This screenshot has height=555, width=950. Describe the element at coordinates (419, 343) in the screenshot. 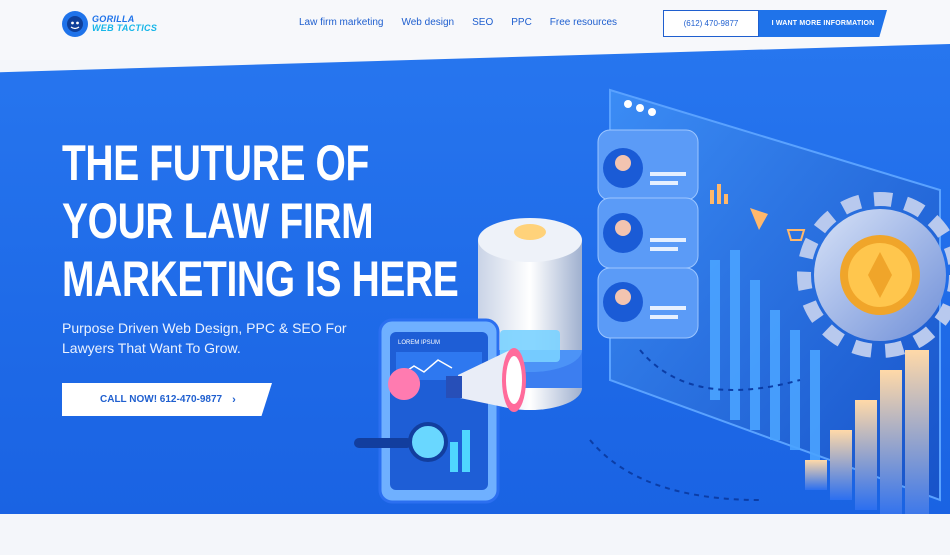

I see `phone-card-label: LOREM IPSUM` at that location.